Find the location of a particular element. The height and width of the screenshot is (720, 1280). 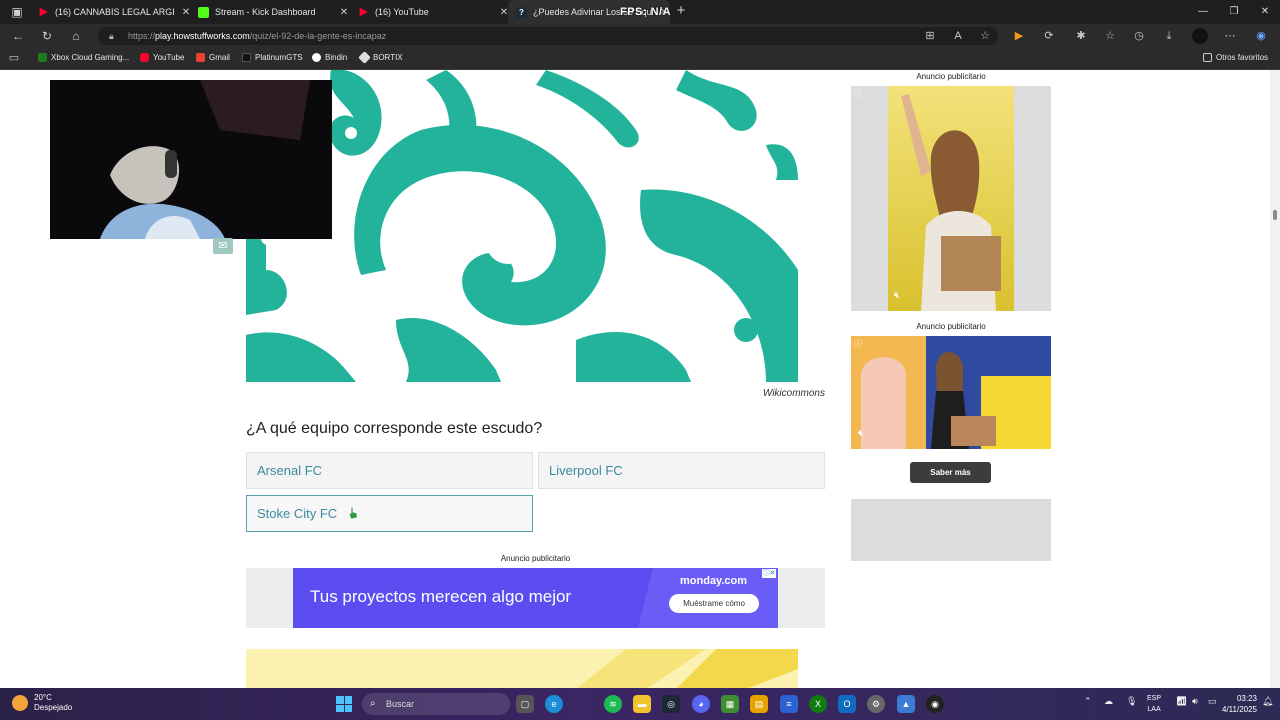

play-extension-icon: ▶ is located at coordinates (1019, 36).